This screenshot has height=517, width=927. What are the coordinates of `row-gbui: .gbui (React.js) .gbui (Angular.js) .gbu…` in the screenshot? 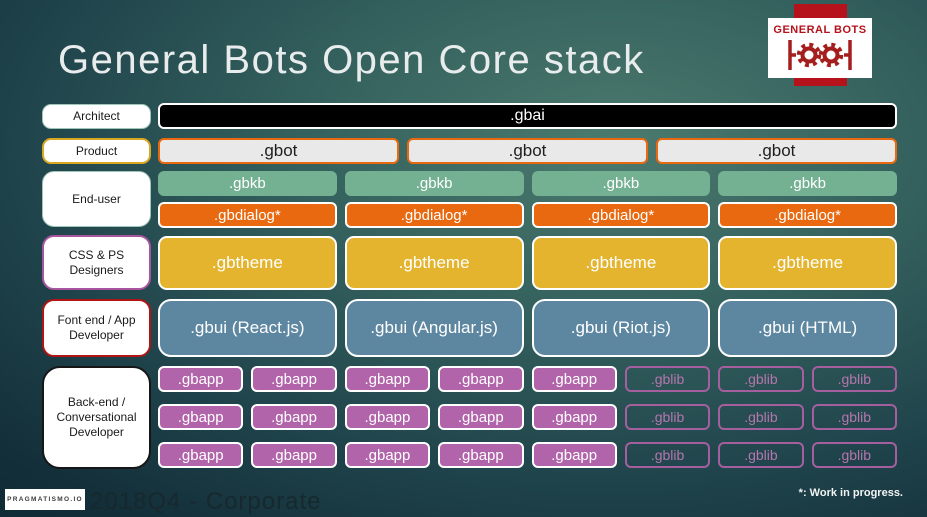 It's located at (527, 328).